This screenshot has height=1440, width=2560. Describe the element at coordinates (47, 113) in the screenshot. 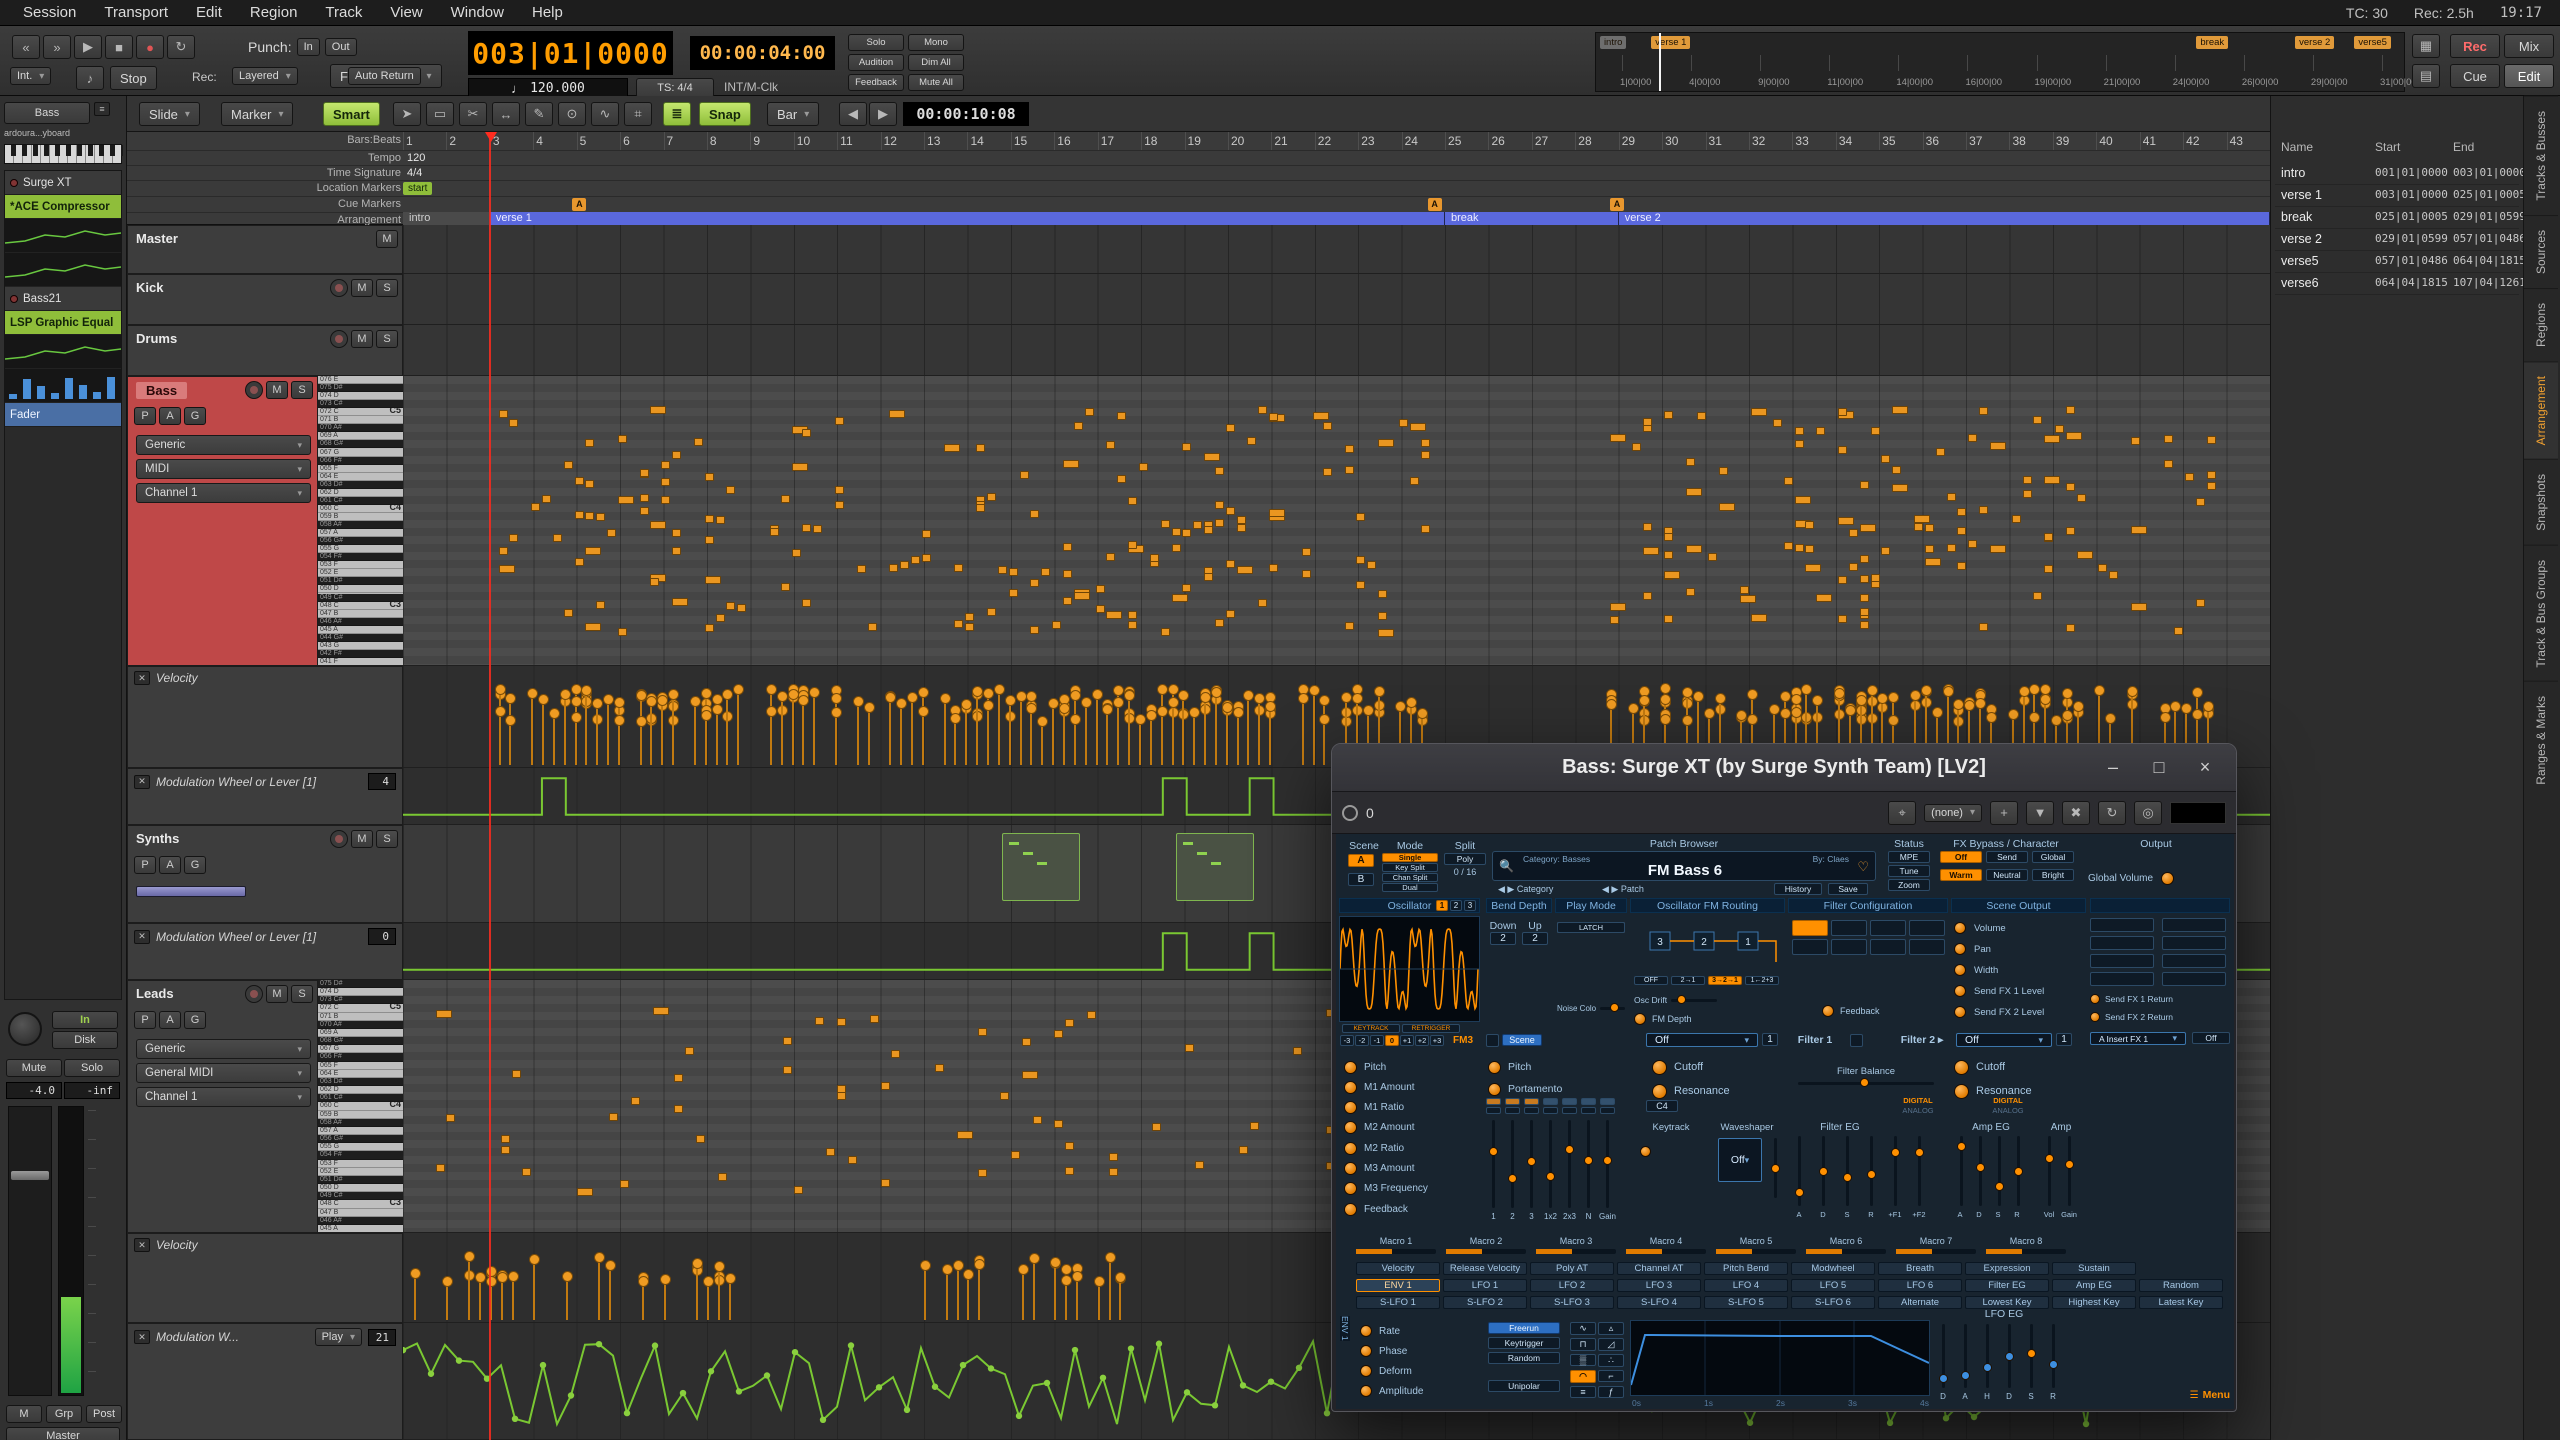

I see `strip-name-button: Bass` at that location.